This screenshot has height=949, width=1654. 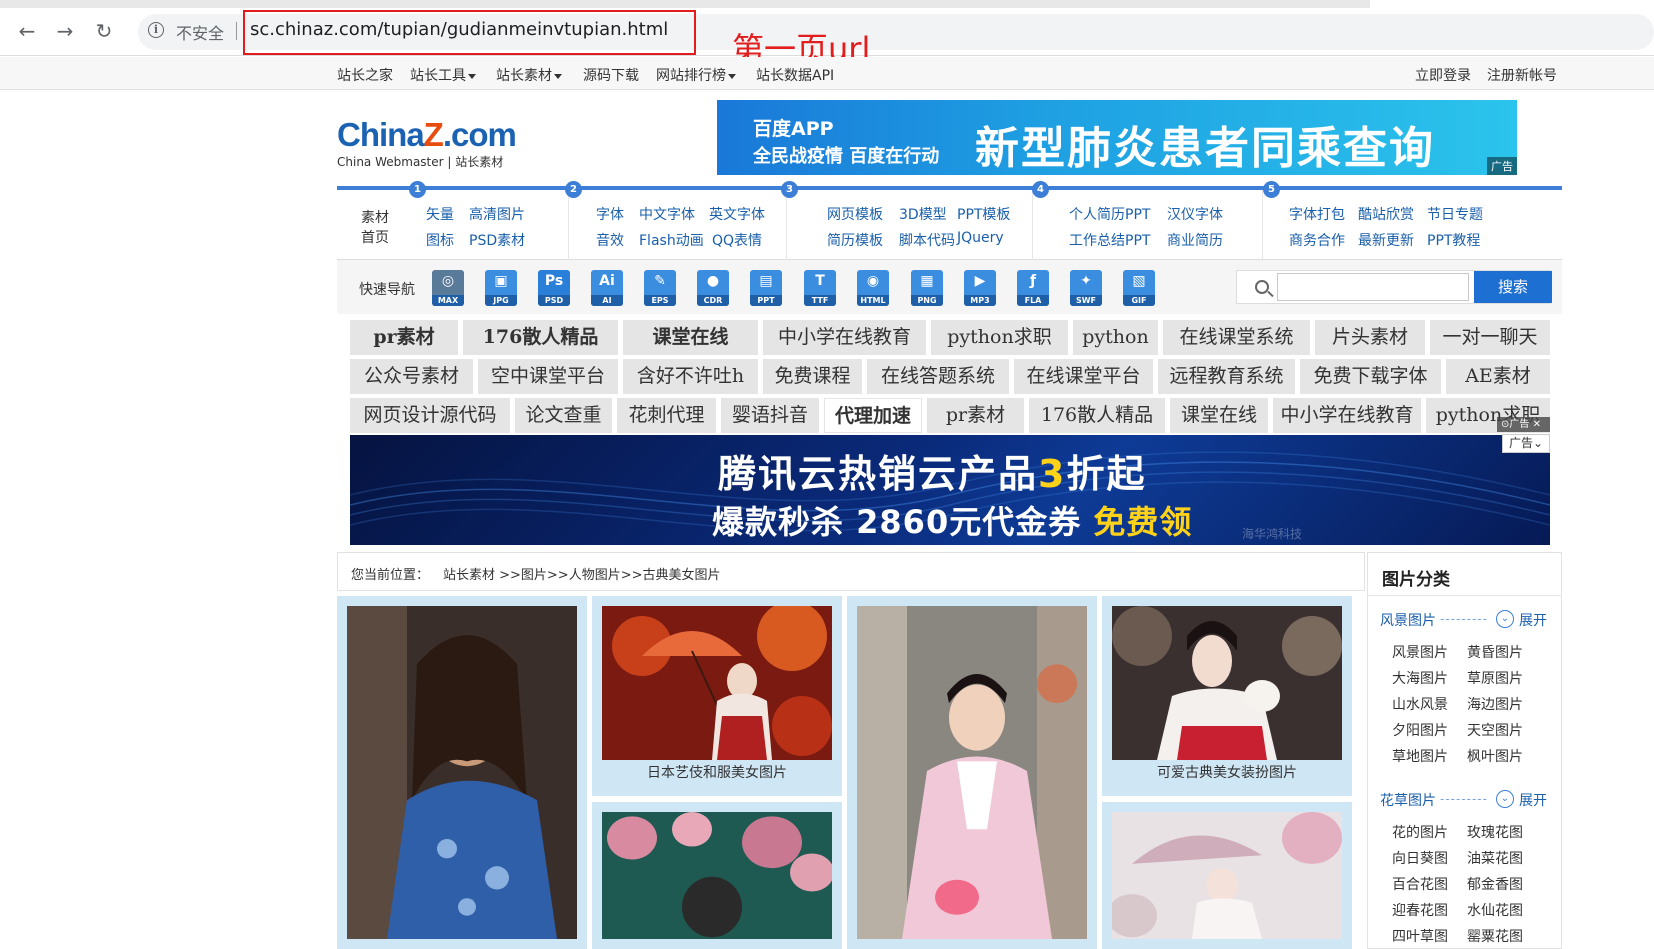 I want to click on keyword-link: 公众号素材, so click(x=411, y=376).